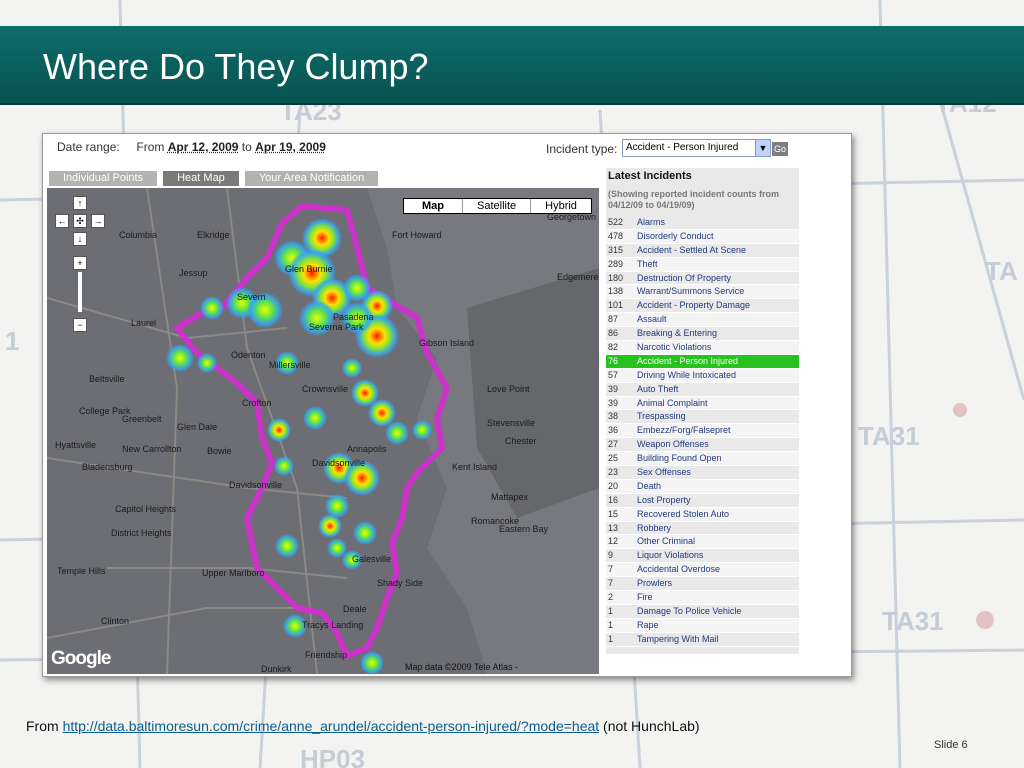 The width and height of the screenshot is (1024, 768). I want to click on zoom-slider, so click(80, 292).